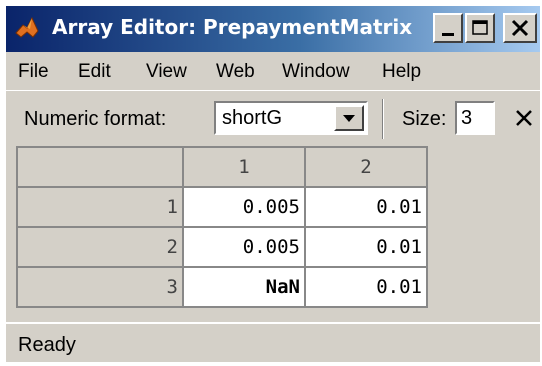 This screenshot has width=542, height=366. Describe the element at coordinates (100, 207) in the screenshot. I see `row-header-1: 1` at that location.